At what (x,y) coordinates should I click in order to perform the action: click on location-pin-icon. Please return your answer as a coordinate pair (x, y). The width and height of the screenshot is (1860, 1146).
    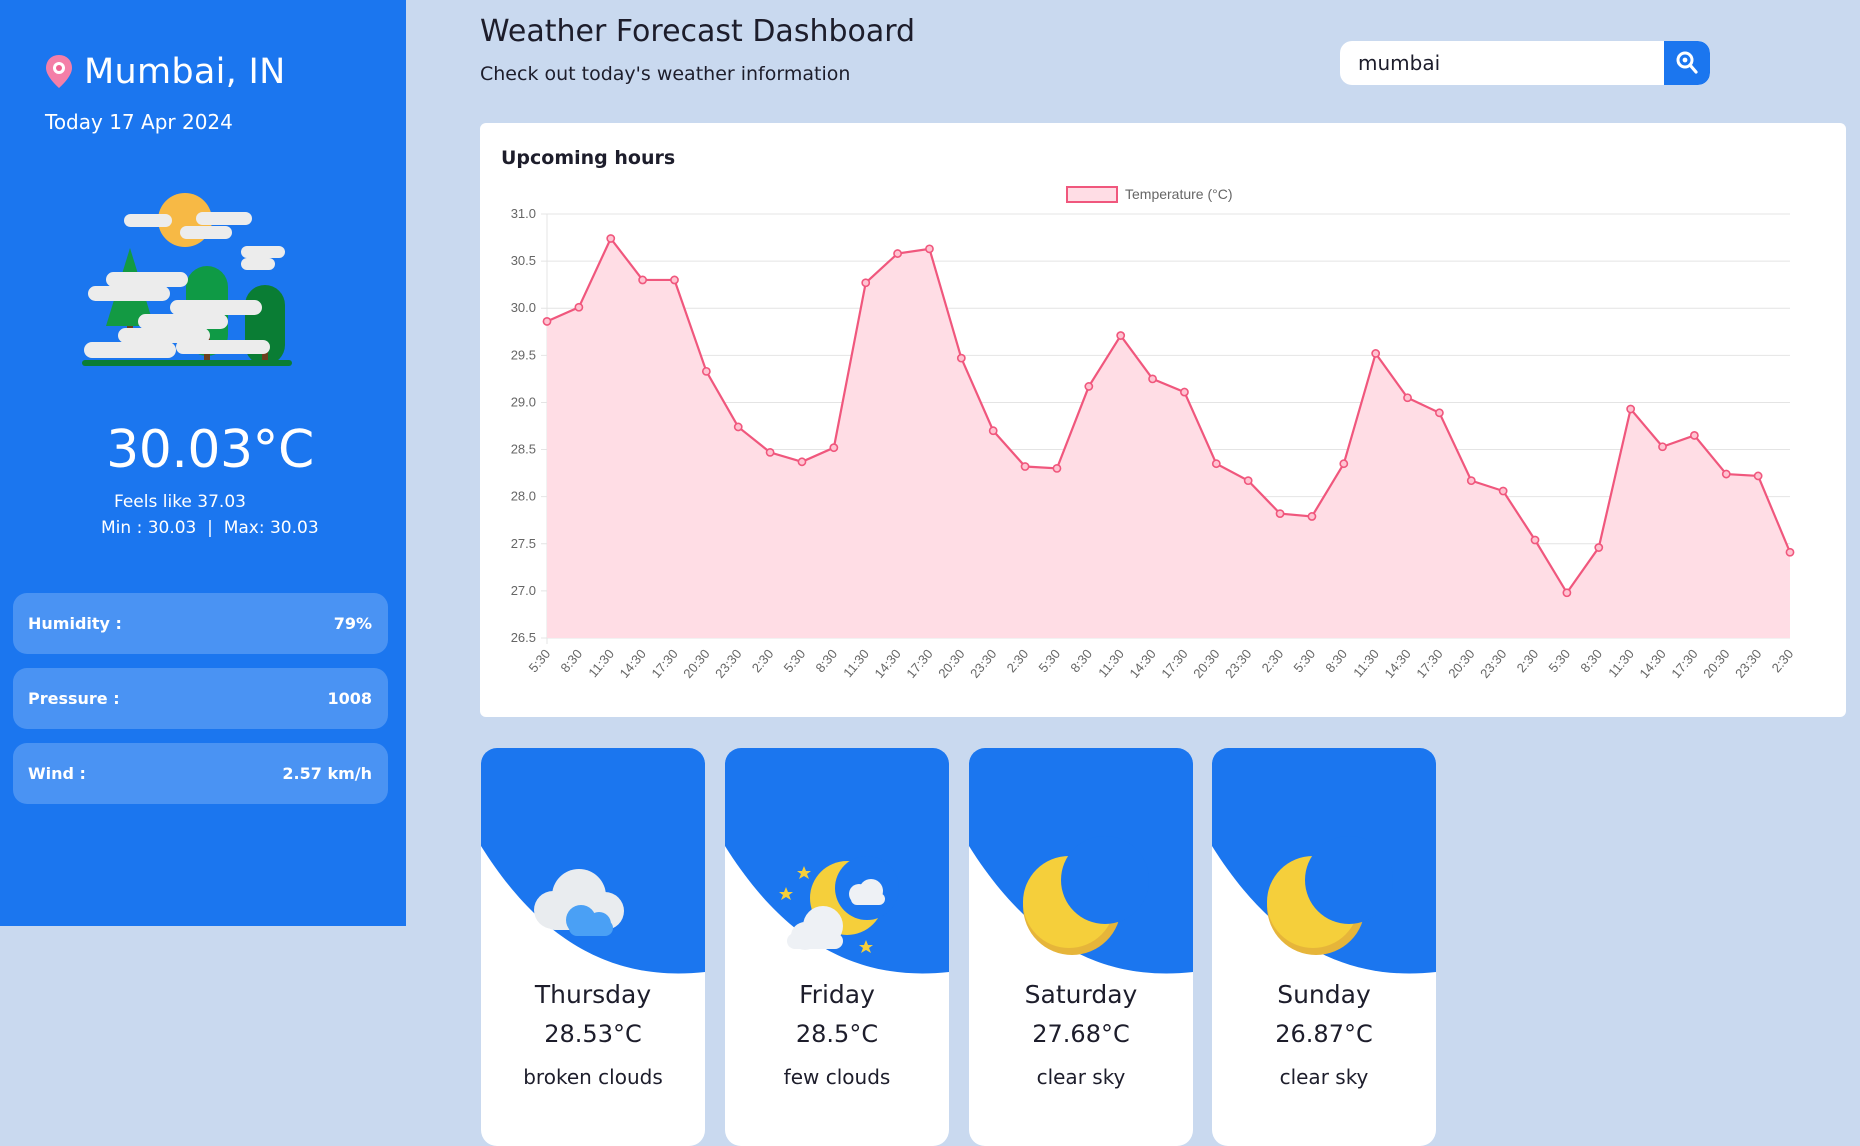
    Looking at the image, I should click on (59, 71).